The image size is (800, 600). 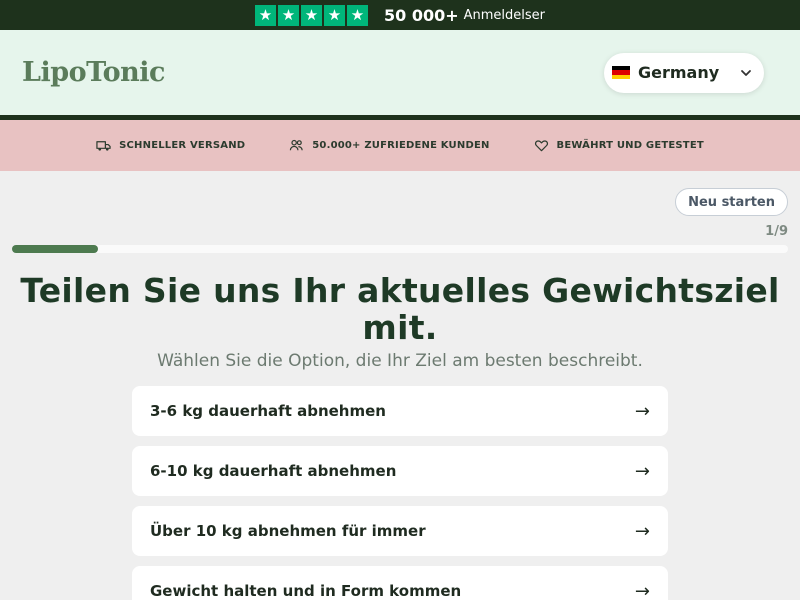 I want to click on option-6-10-kg: 6-10 kg dauerhaft abnehmen →, so click(x=400, y=471).